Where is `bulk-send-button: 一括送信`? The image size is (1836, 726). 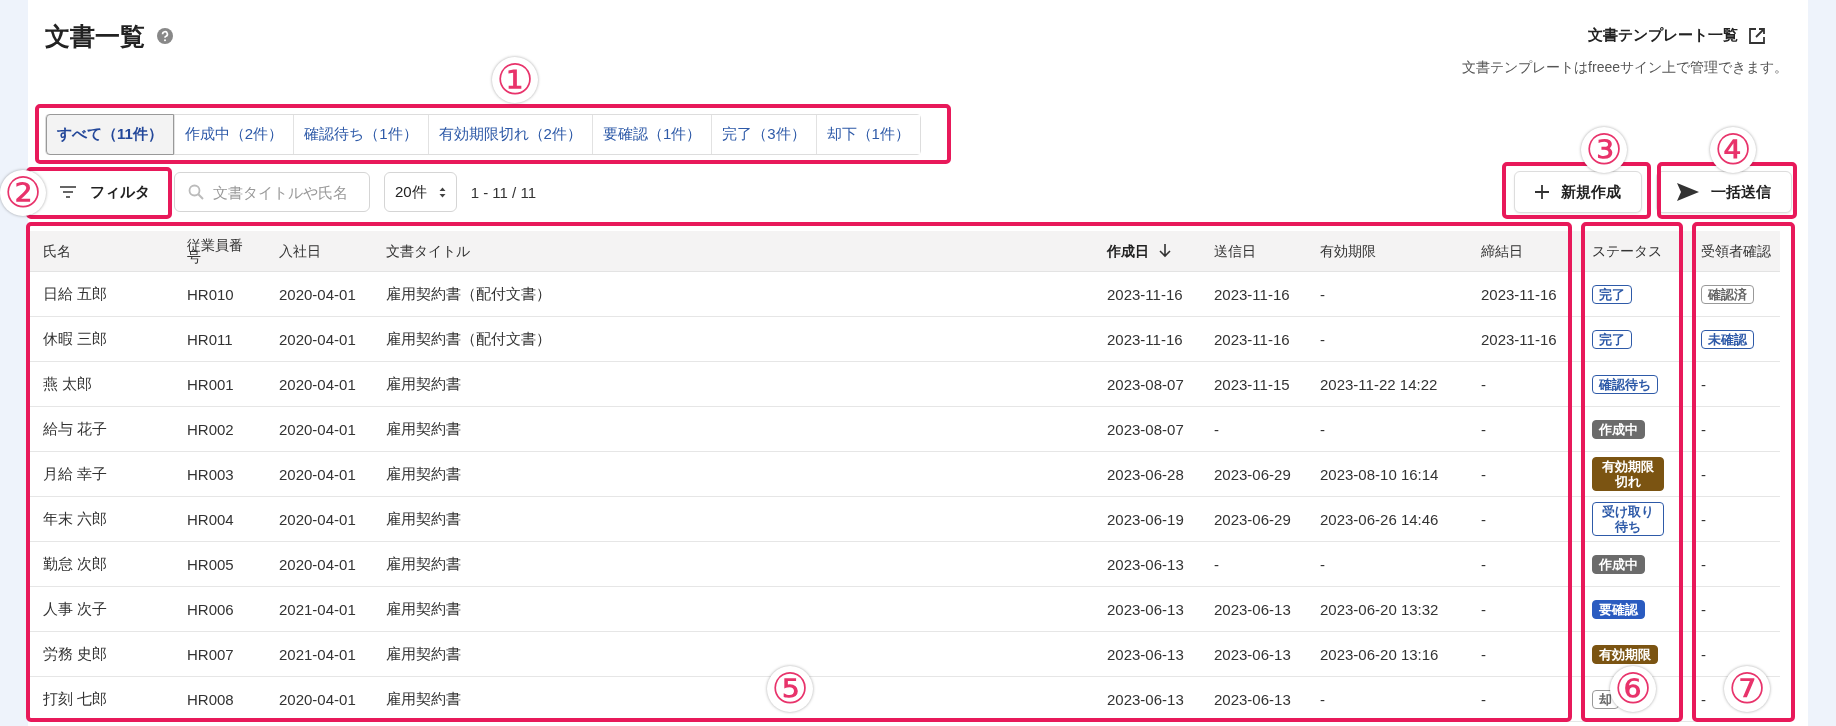
bulk-send-button: 一括送信 is located at coordinates (1724, 192).